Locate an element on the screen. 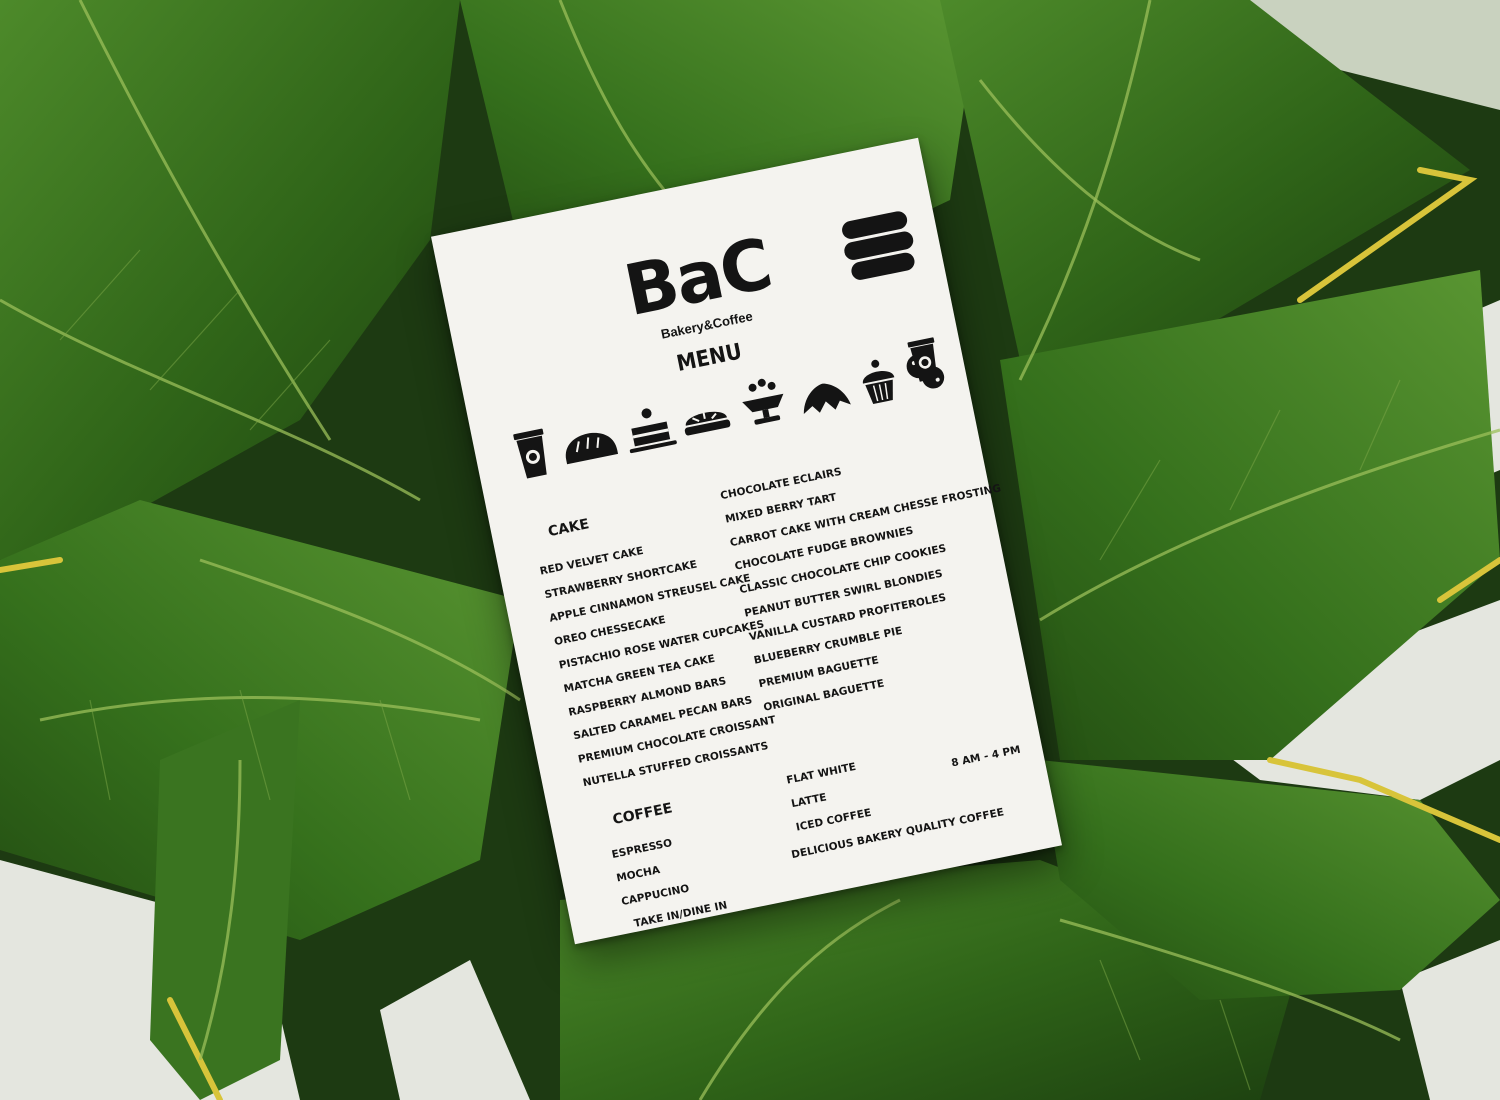  coffee-cup-icon is located at coordinates (530, 453).